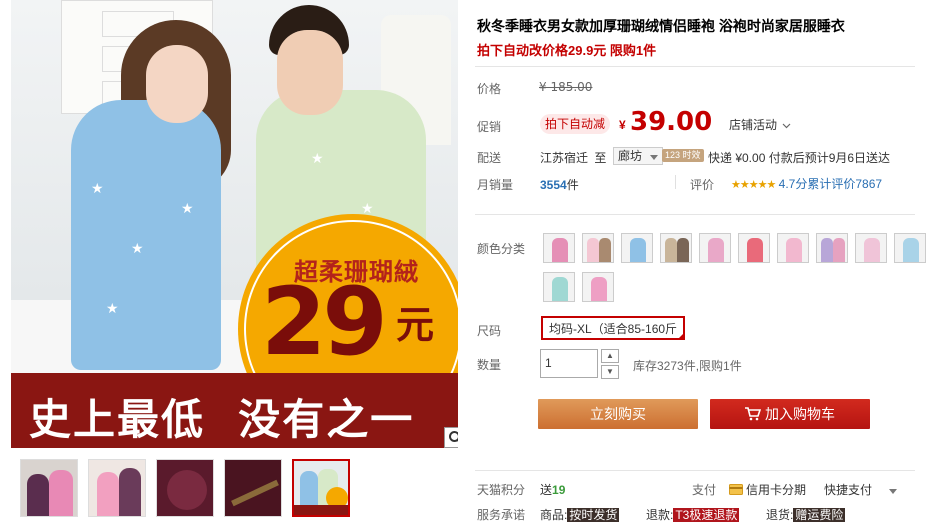  Describe the element at coordinates (146, 235) in the screenshot. I see `model-girl-robe` at that location.